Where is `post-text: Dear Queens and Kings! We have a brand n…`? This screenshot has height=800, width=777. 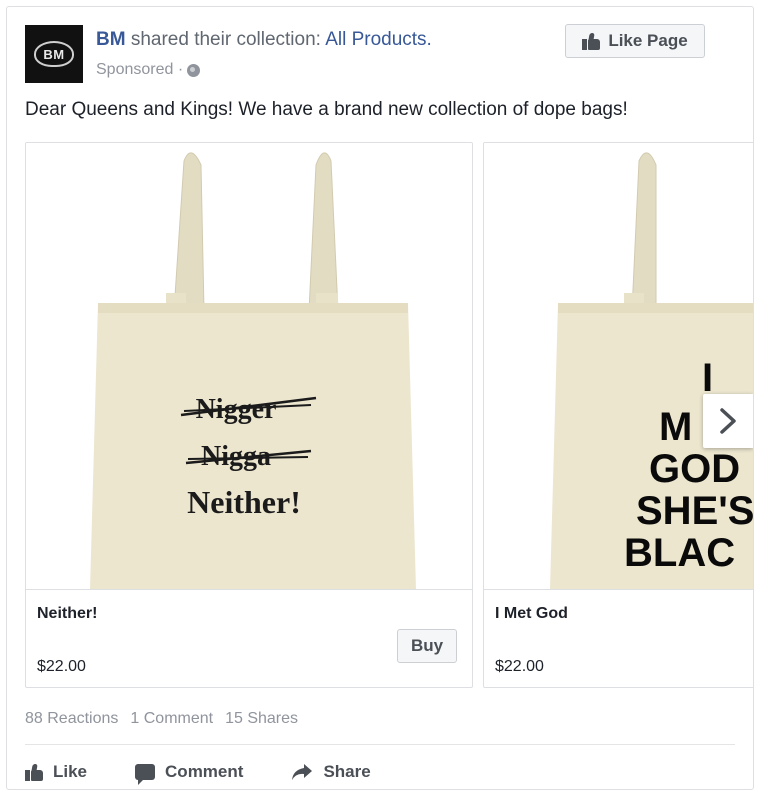 post-text: Dear Queens and Kings! We have a brand n… is located at coordinates (326, 109).